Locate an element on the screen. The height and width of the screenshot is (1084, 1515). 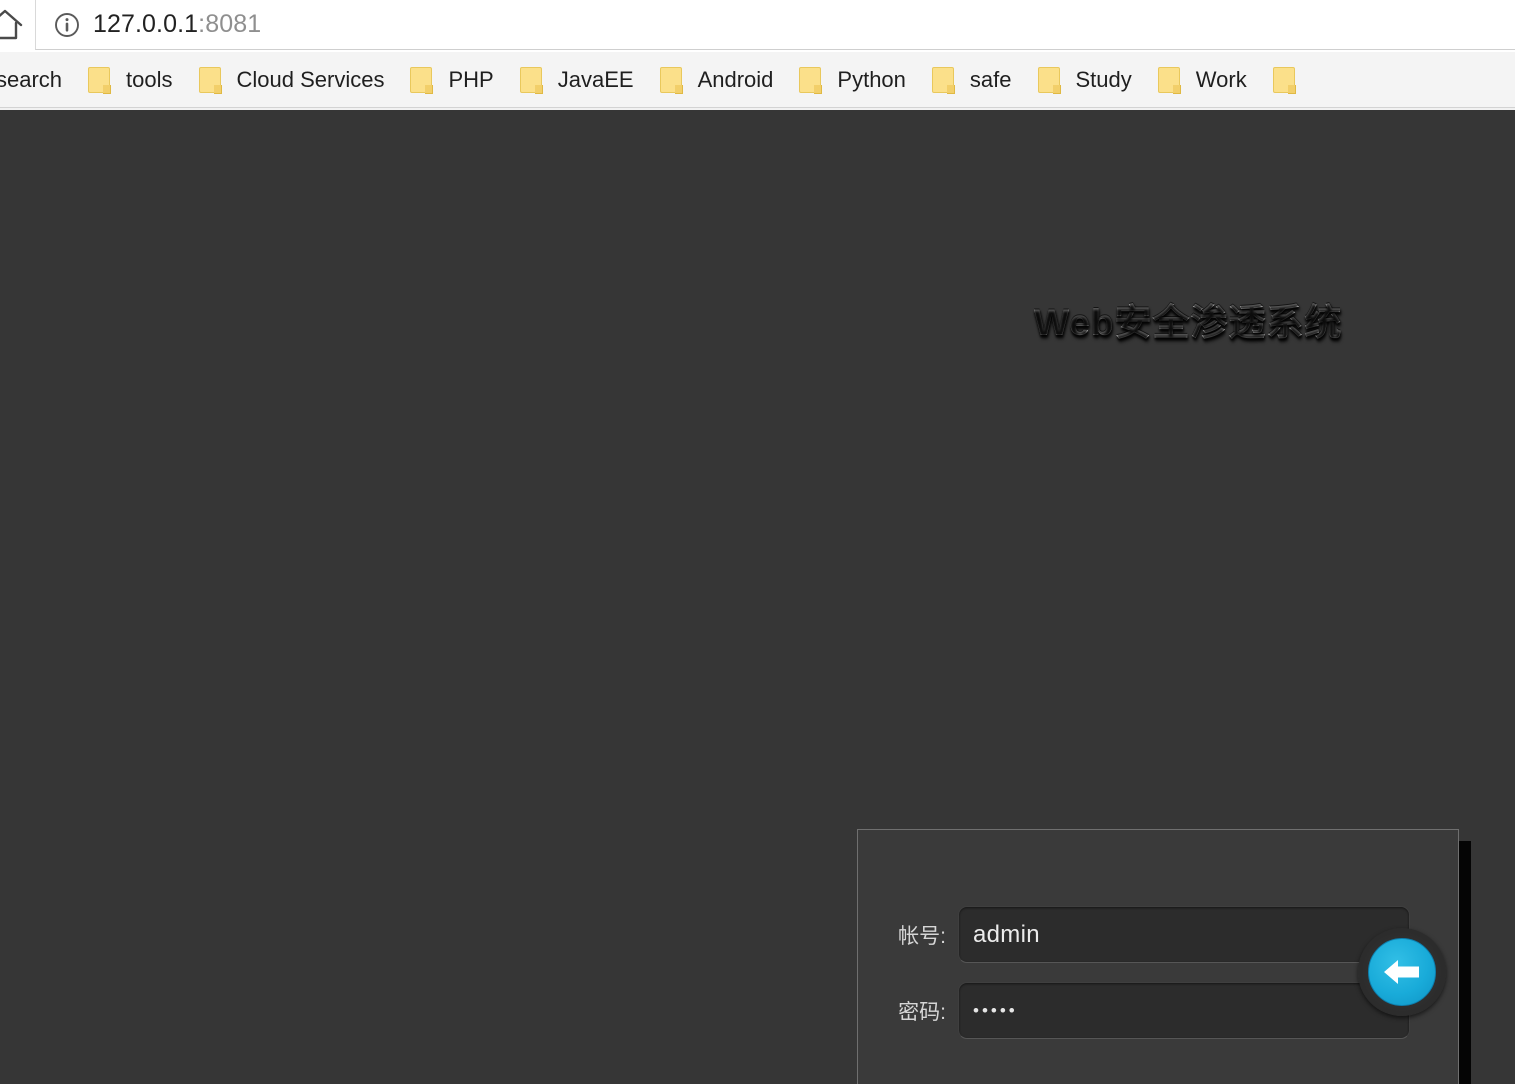
account-row: 帐号: admin is located at coordinates (1148, 934).